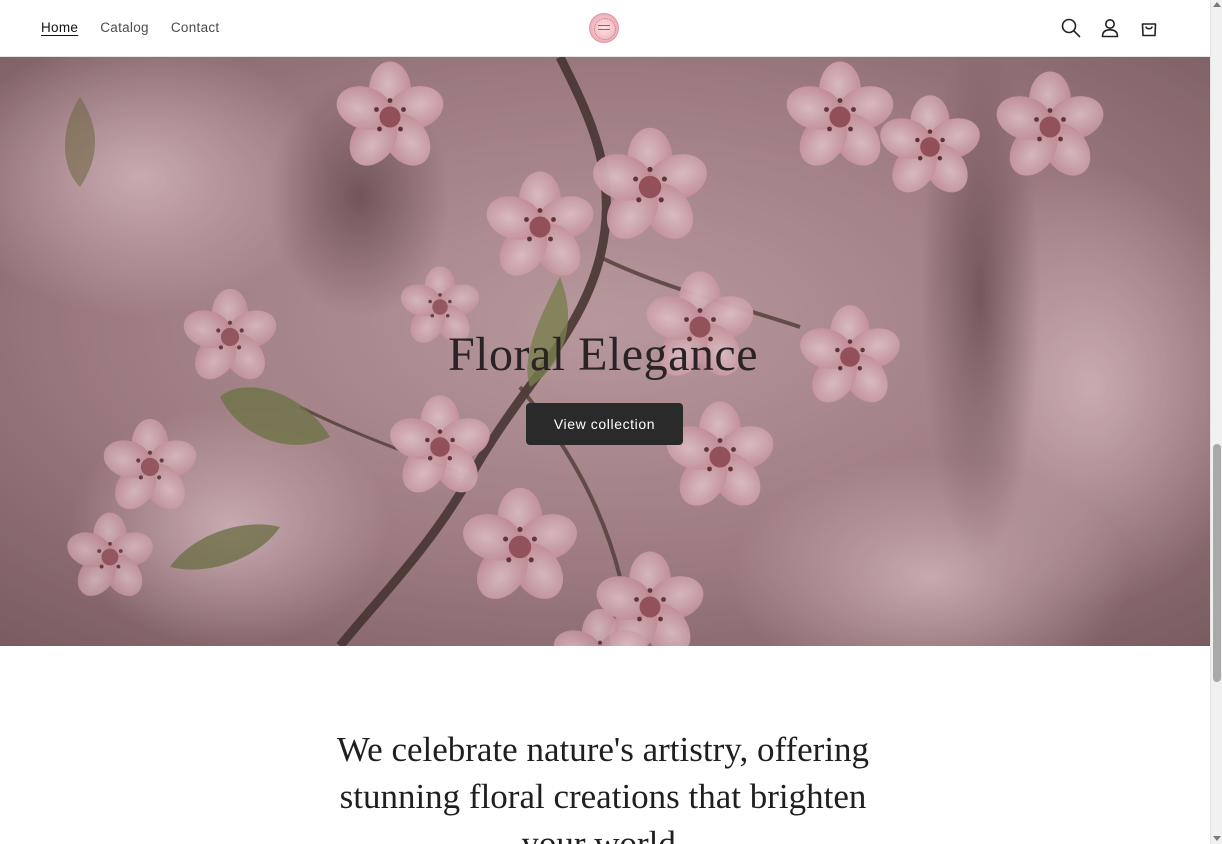  I want to click on intro-line: your world., so click(603, 834).